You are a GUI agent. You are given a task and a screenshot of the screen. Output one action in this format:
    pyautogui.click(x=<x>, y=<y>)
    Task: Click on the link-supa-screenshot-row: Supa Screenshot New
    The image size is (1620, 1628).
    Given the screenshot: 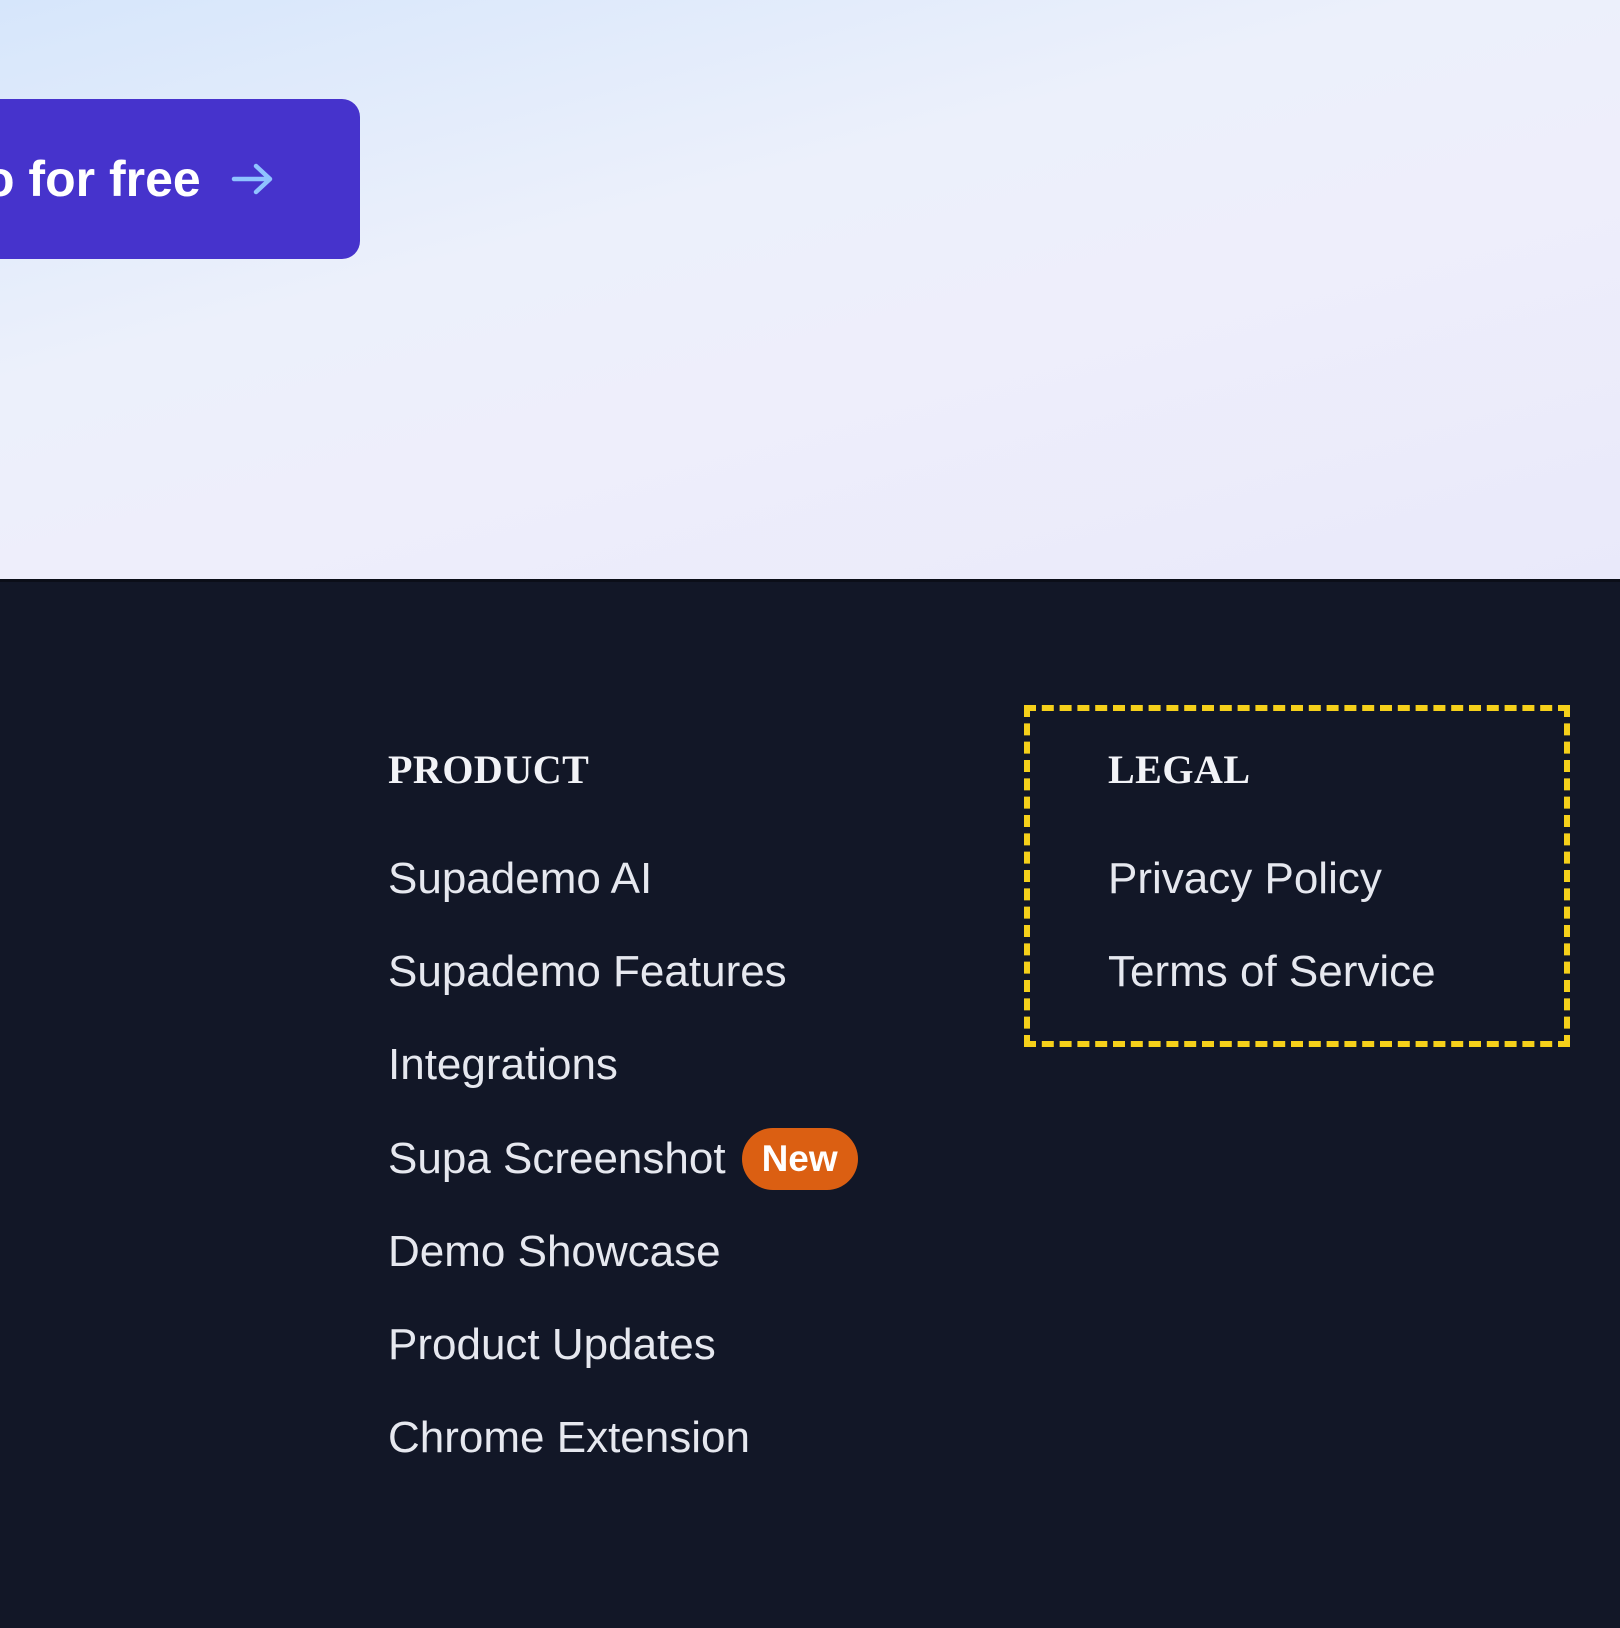 What is the action you would take?
    pyautogui.click(x=623, y=1159)
    